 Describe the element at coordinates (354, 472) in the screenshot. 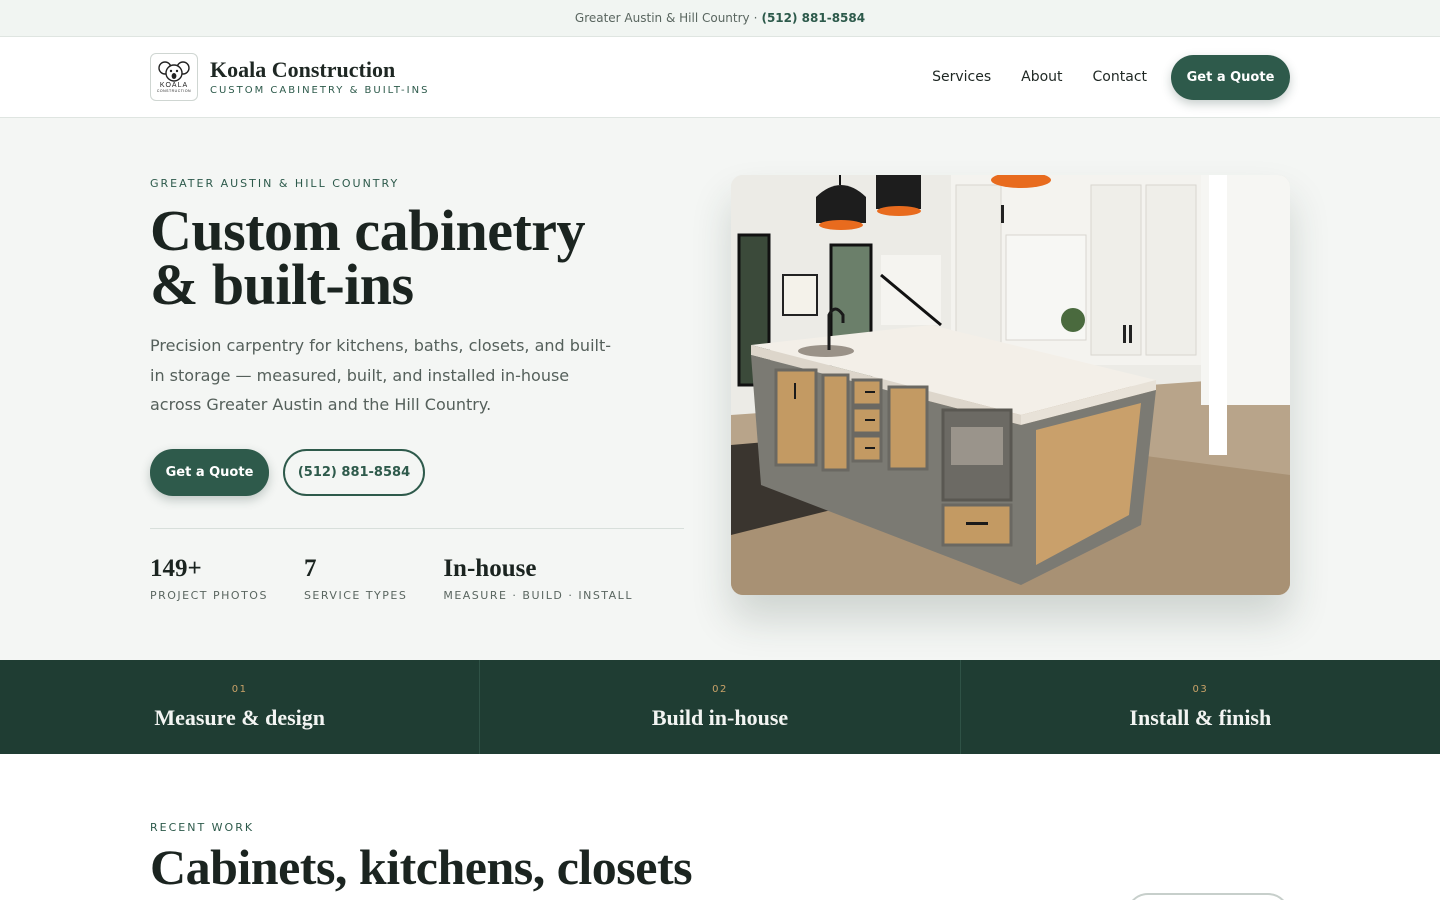

I see `hero-phone-button: (512) 881-8584` at that location.